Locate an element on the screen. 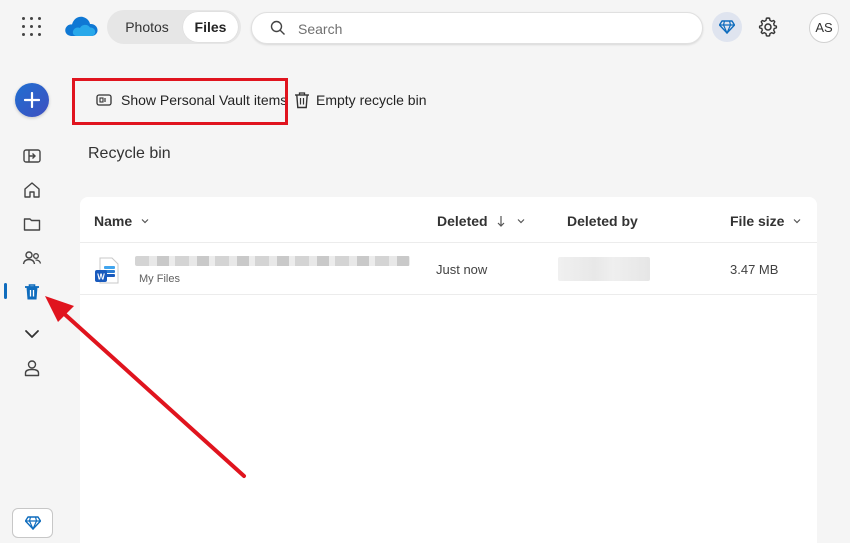 The height and width of the screenshot is (543, 850). search-box: Search is located at coordinates (477, 28).